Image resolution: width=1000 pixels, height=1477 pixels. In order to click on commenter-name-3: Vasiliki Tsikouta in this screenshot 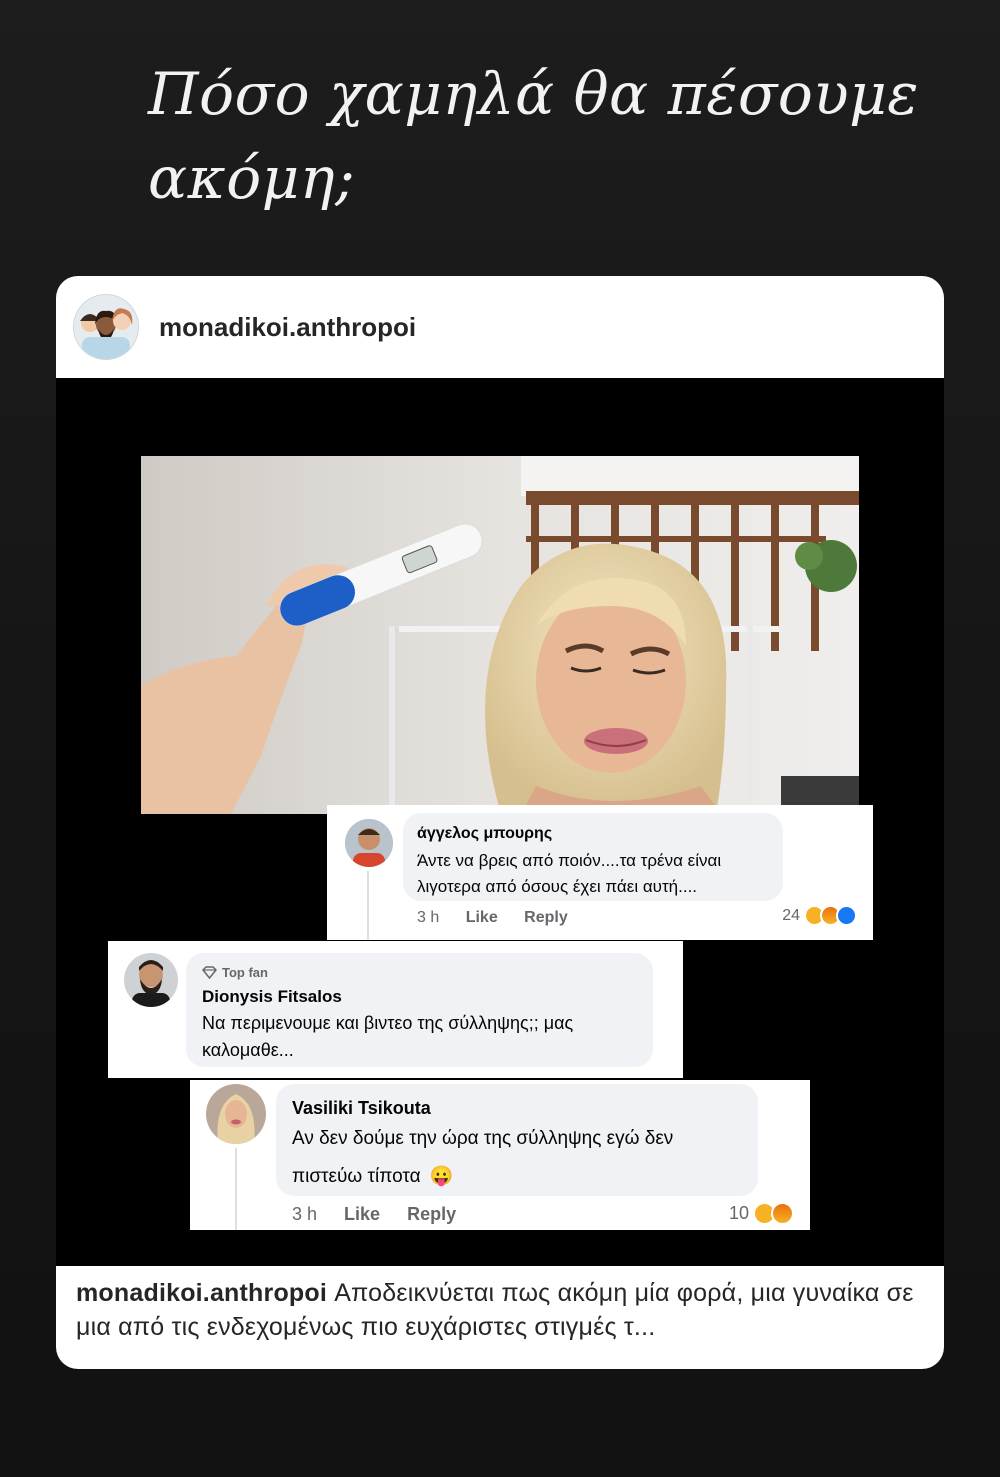, I will do `click(361, 1108)`.